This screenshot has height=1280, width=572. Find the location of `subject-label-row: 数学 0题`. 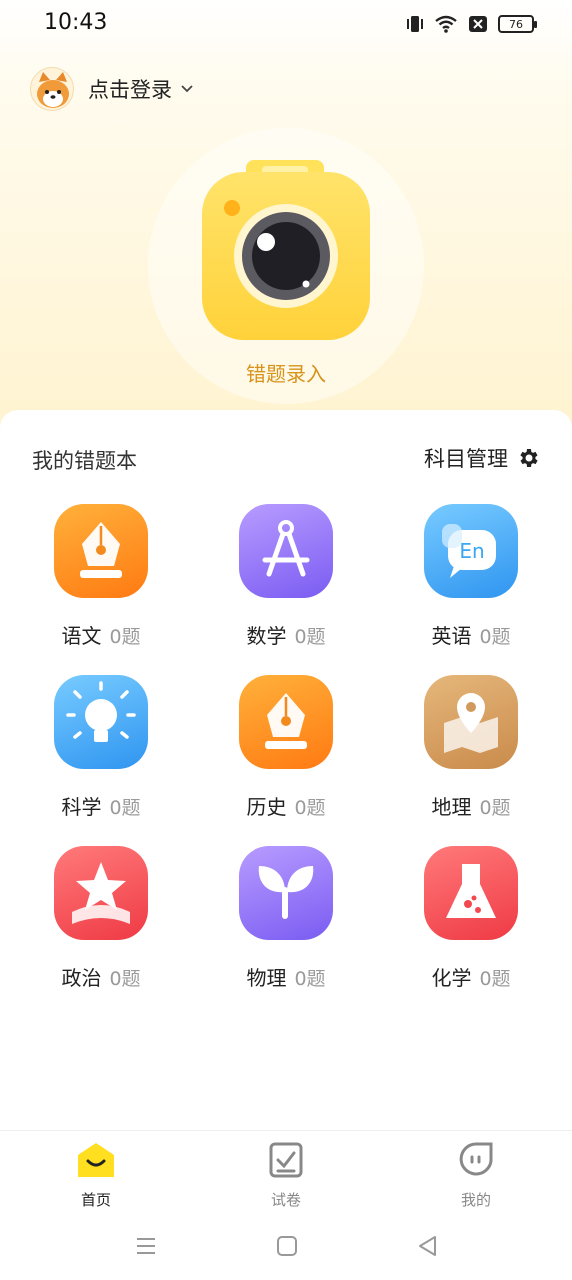

subject-label-row: 数学 0题 is located at coordinates (286, 634).